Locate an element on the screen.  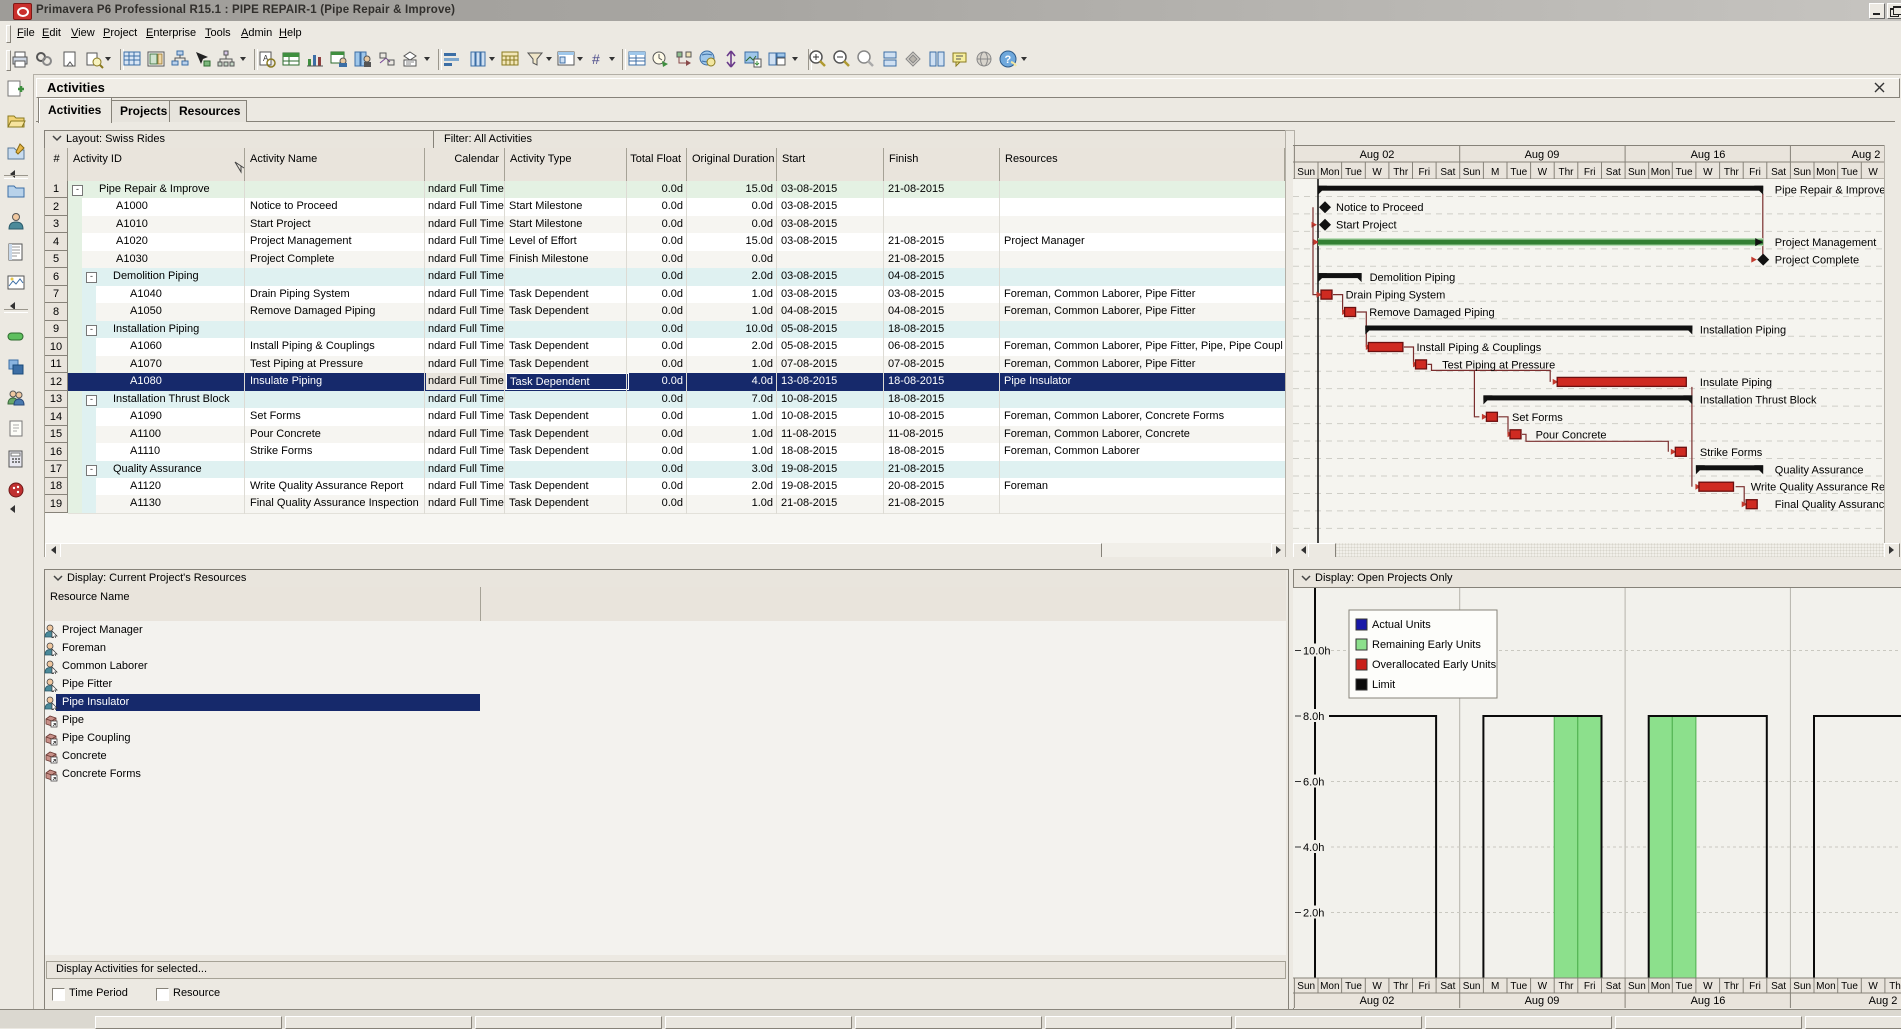
svg-text: A is located at coordinates (266, 58).